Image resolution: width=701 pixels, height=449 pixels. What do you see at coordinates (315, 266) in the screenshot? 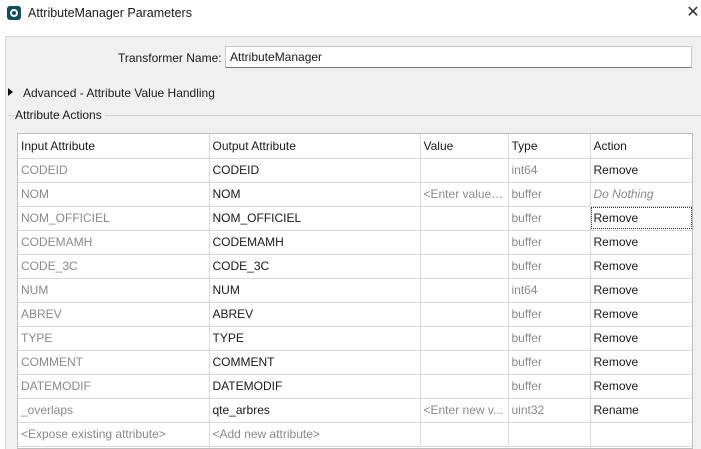
I see `output-attribute-cell: CODE_3C` at bounding box center [315, 266].